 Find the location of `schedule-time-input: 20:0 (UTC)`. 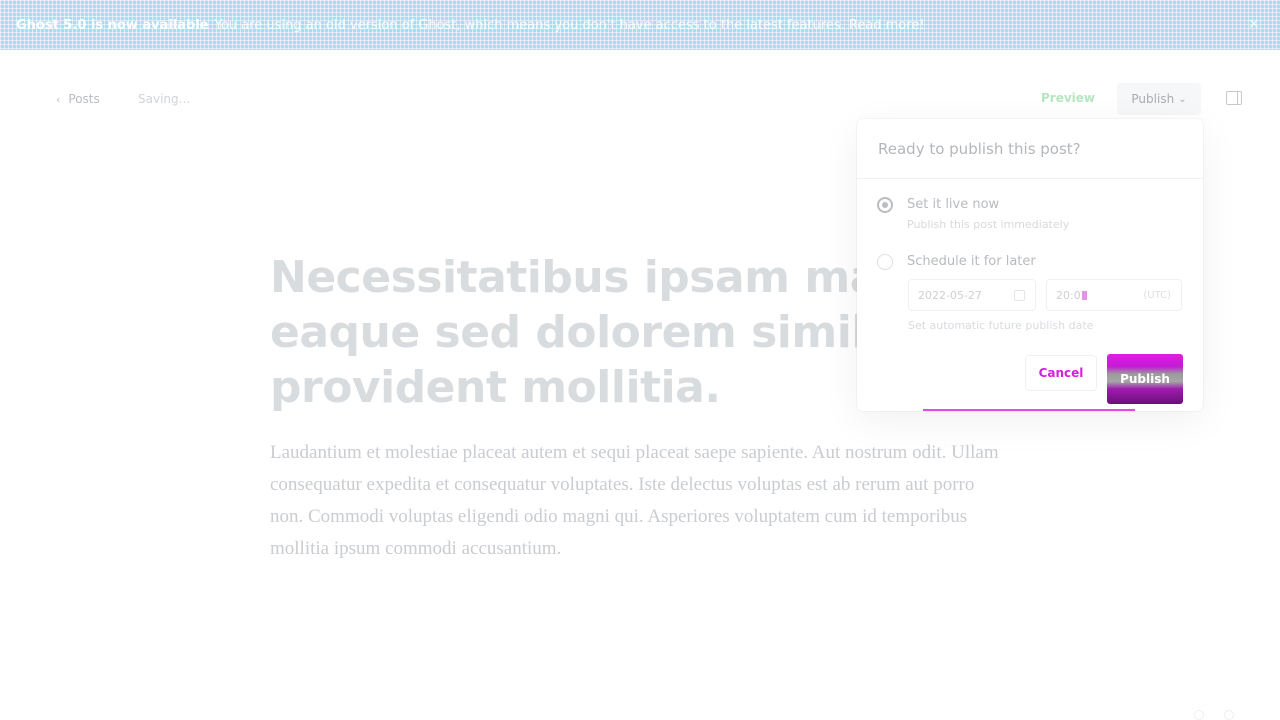

schedule-time-input: 20:0 (UTC) is located at coordinates (1114, 295).